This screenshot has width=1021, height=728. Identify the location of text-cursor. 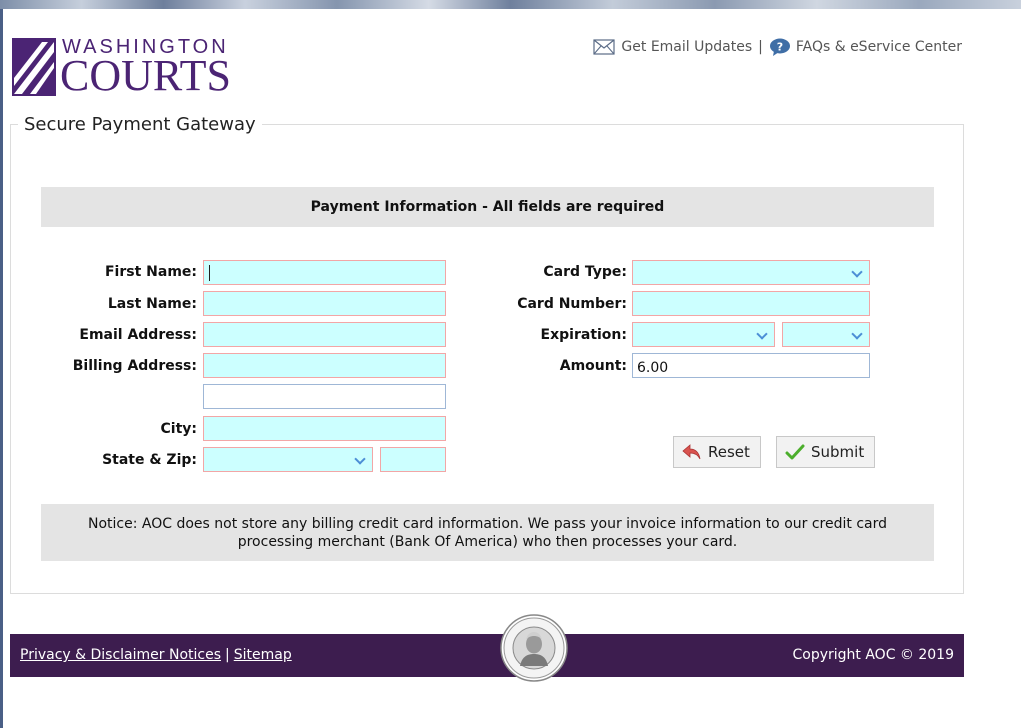
(209, 273).